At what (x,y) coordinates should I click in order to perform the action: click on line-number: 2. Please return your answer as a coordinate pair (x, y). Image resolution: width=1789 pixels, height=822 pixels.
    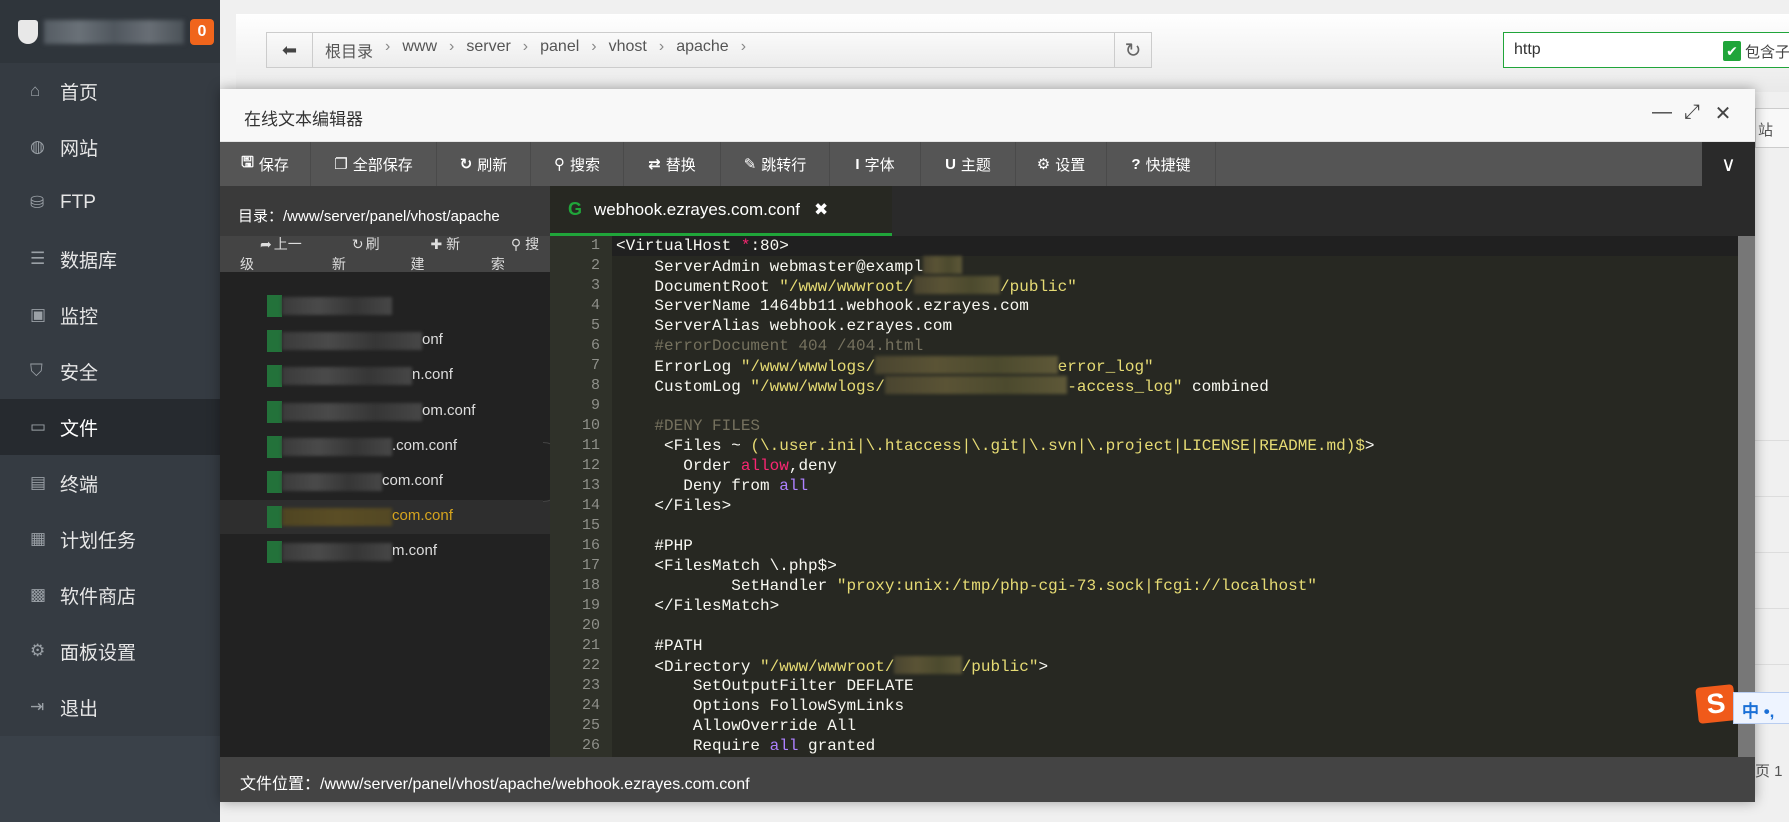
    Looking at the image, I should click on (595, 265).